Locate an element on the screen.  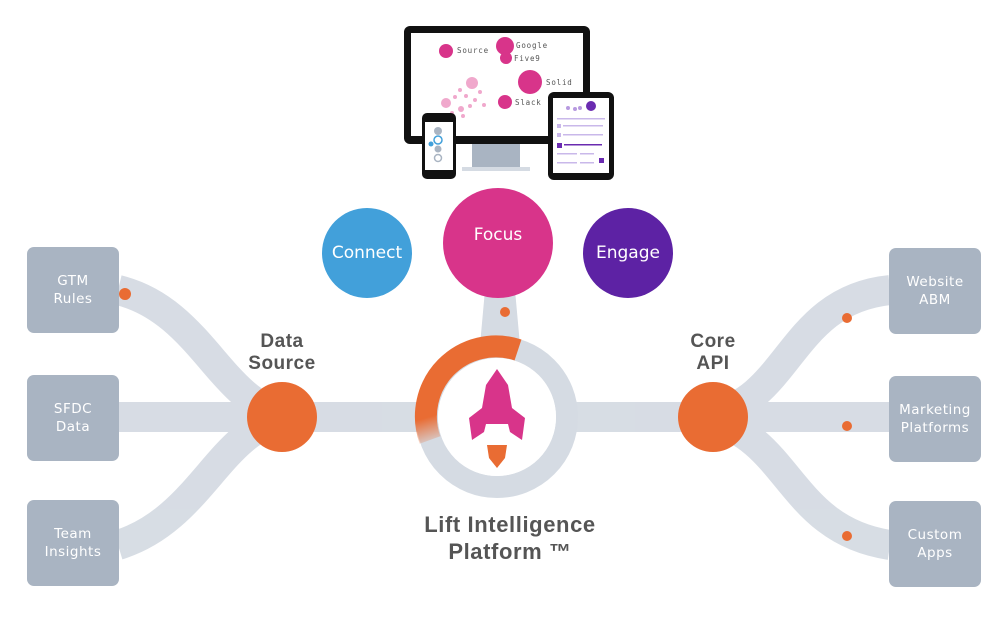
input-box-line1: SFDC is located at coordinates (73, 409).